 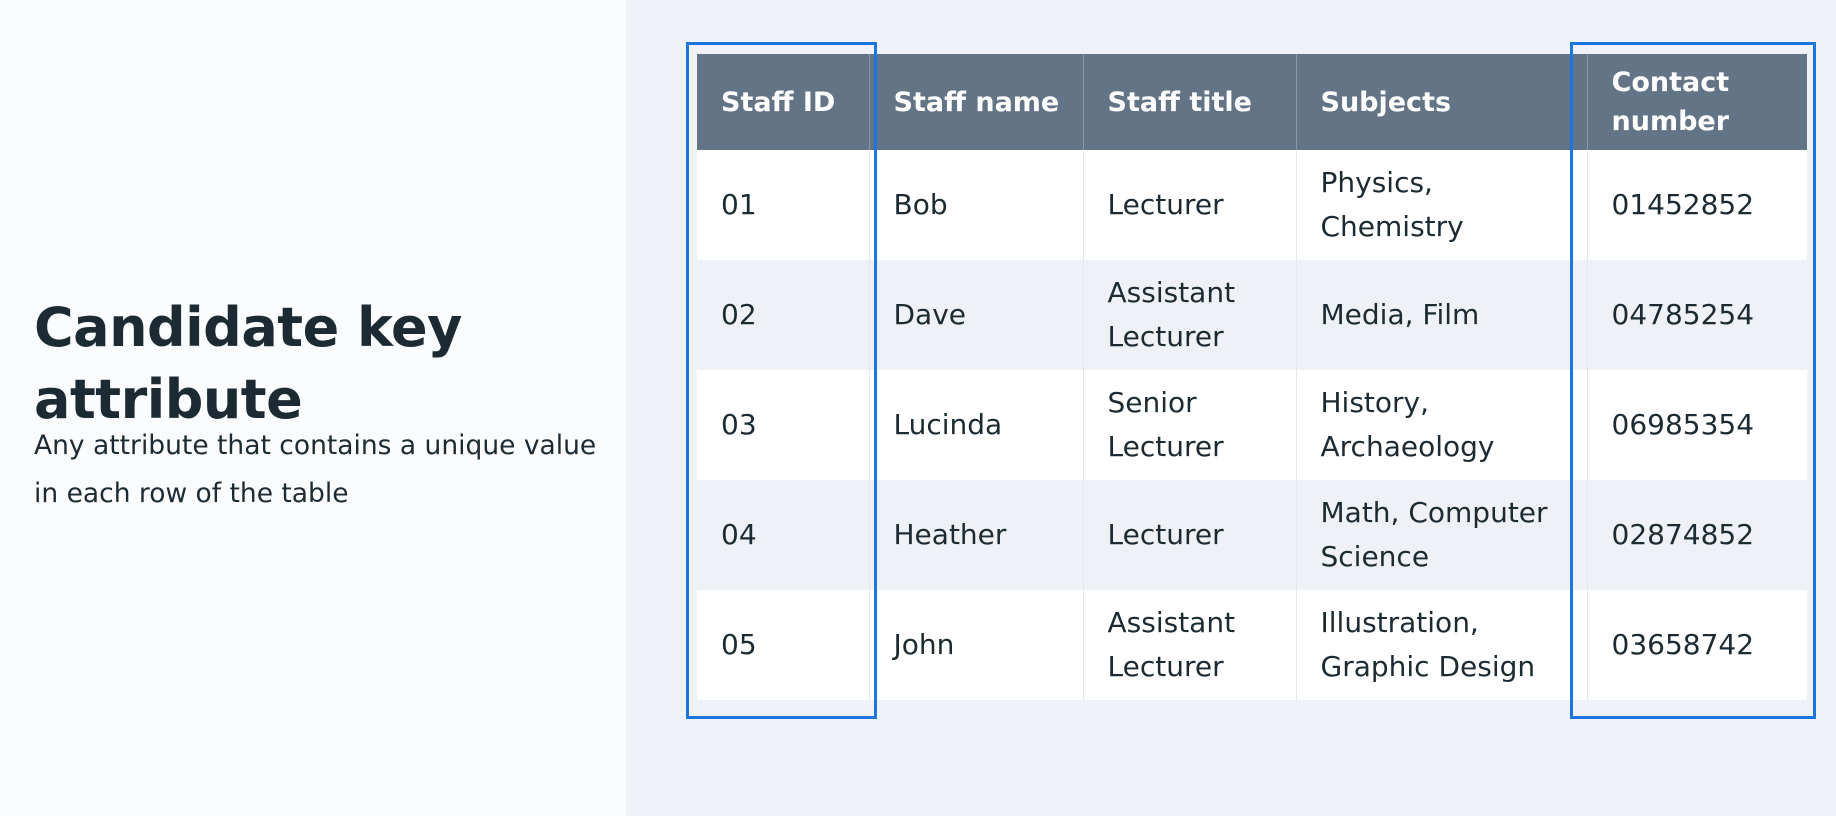 What do you see at coordinates (976, 425) in the screenshot?
I see `cell-staff-name: Lucinda` at bounding box center [976, 425].